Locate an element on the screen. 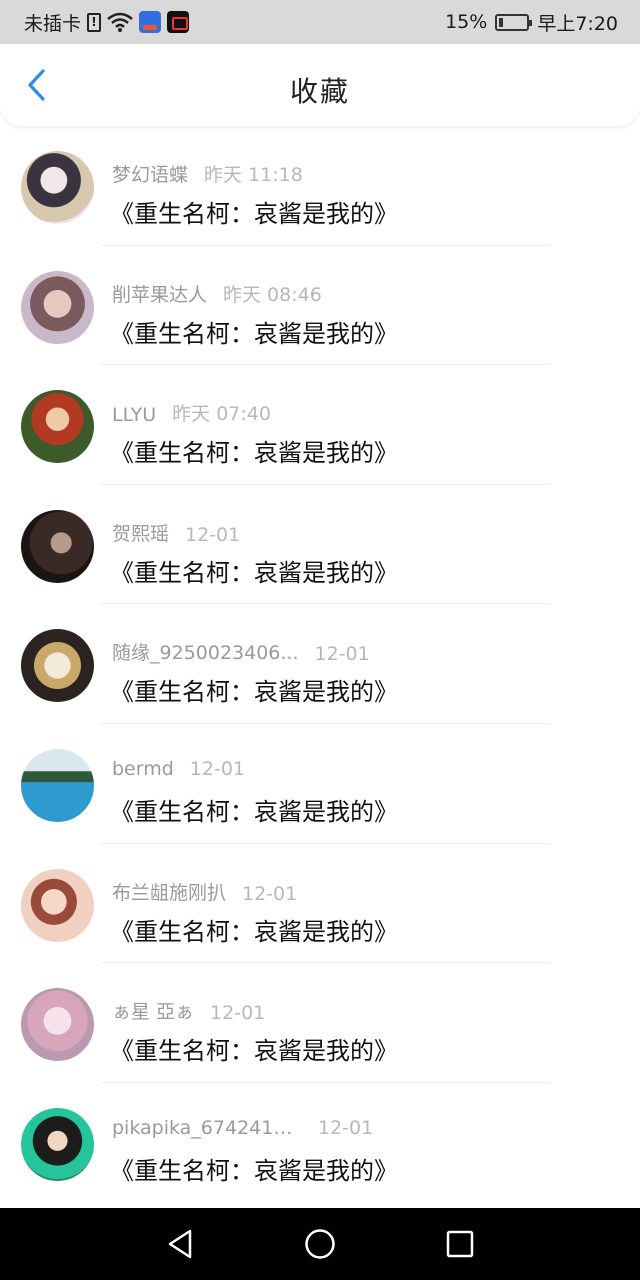  favorite-row: 削苹果达人 昨天 08:46 《重生名柯：哀酱是我的》 is located at coordinates (320, 306).